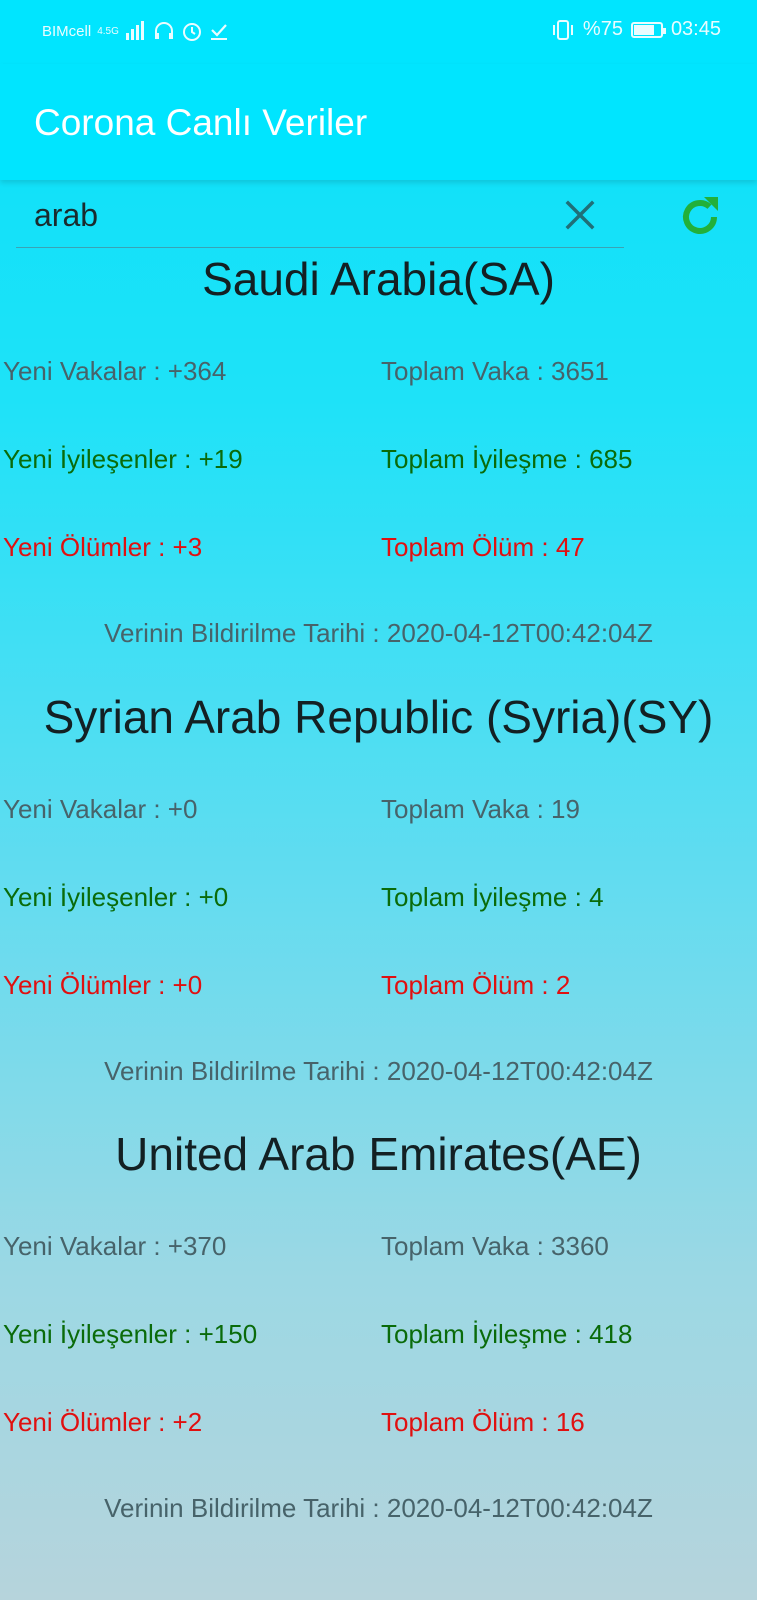 The height and width of the screenshot is (1600, 757). Describe the element at coordinates (648, 29) in the screenshot. I see `battery-icon` at that location.